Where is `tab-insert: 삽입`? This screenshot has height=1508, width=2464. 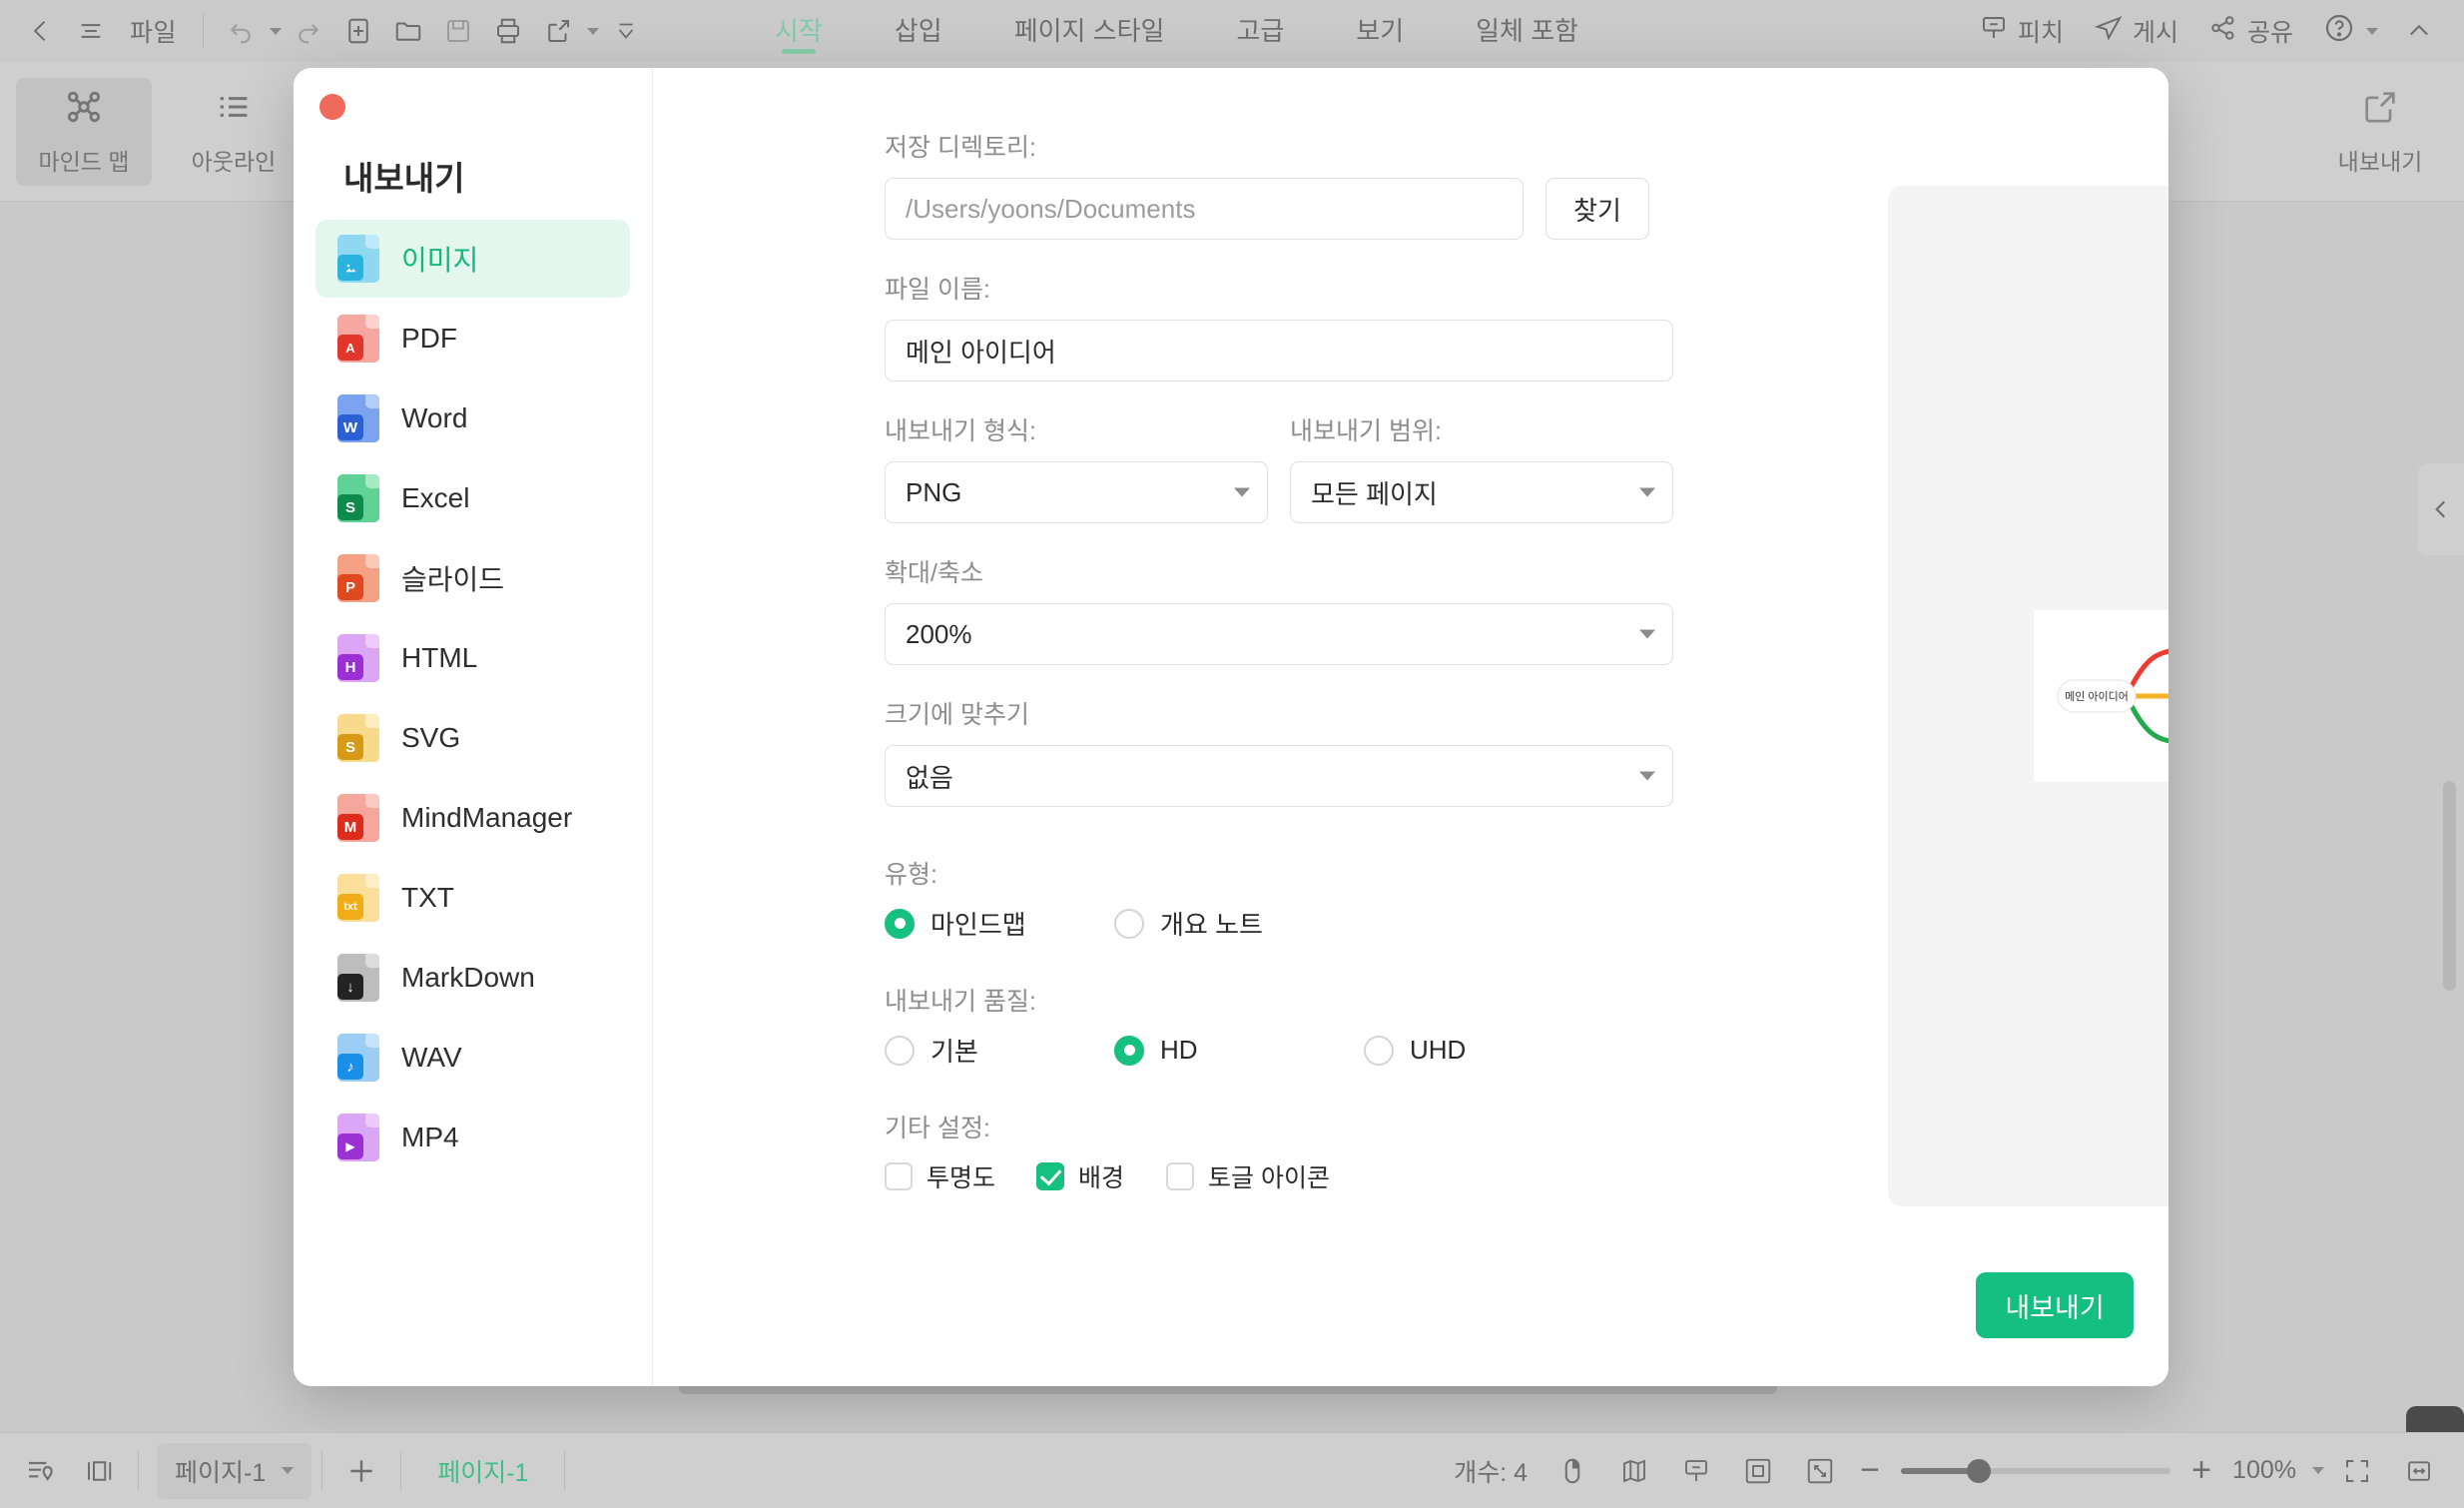
tab-insert: 삽입 is located at coordinates (918, 31).